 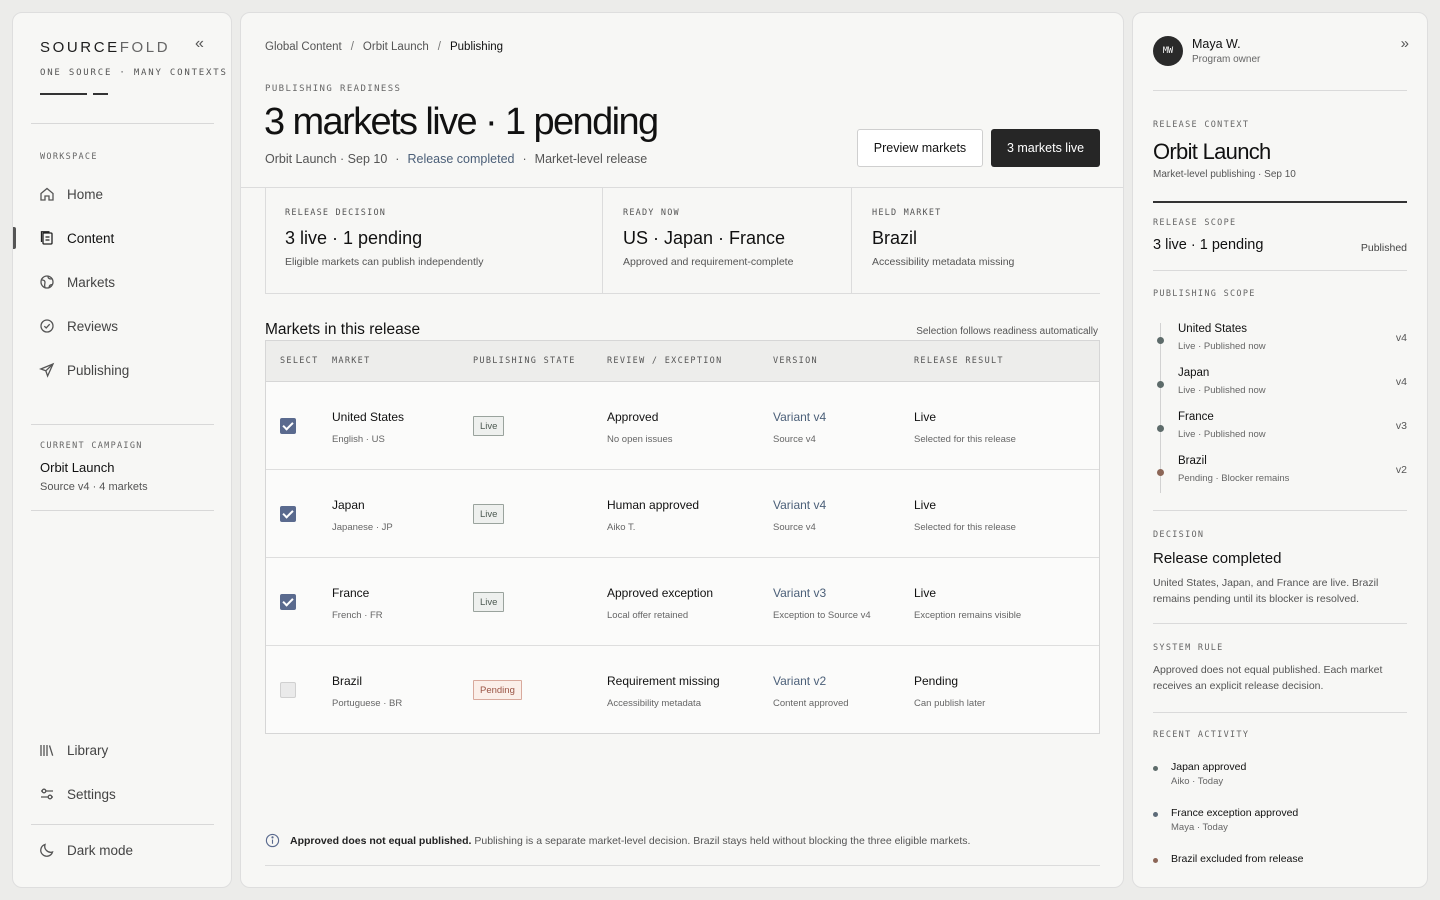 I want to click on context-sub: Market-level publishing · Sep 10, so click(x=1224, y=174).